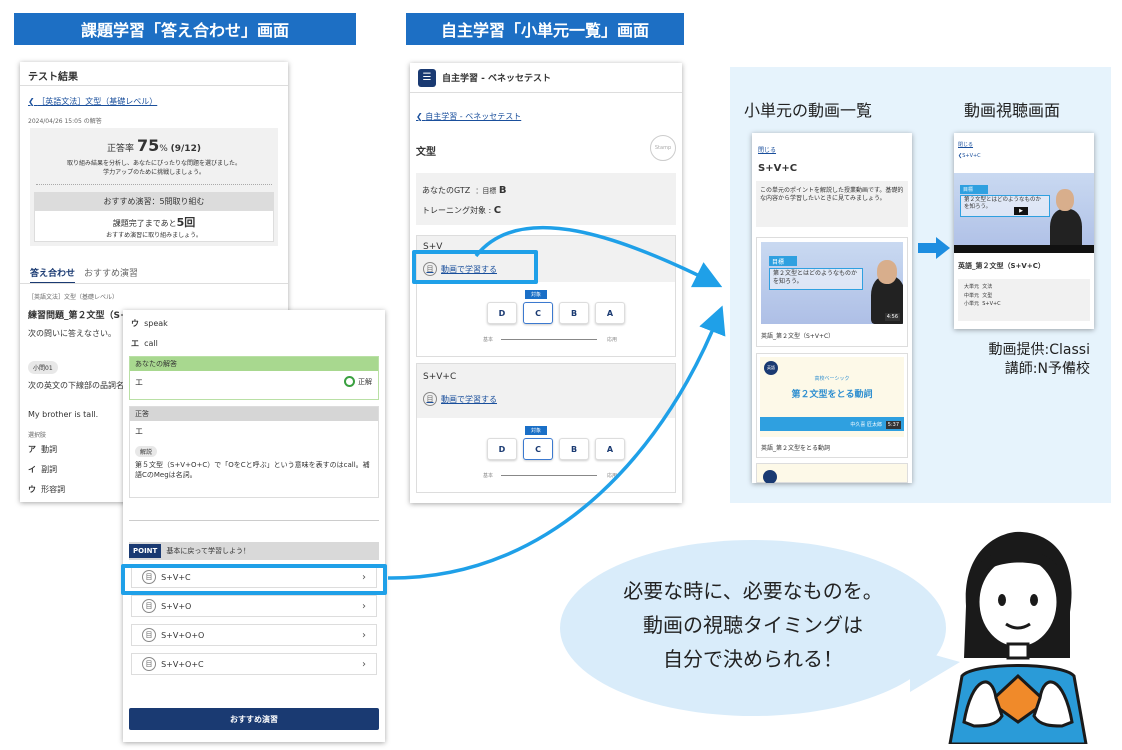  Describe the element at coordinates (556, 442) in the screenshot. I see `arrow-row-to-list` at that location.